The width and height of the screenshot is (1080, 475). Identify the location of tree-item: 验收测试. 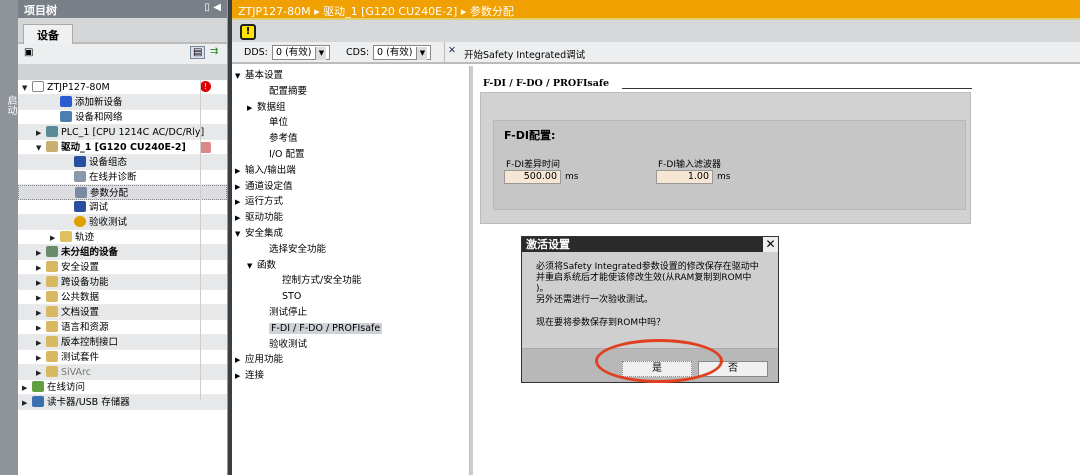
(122, 222).